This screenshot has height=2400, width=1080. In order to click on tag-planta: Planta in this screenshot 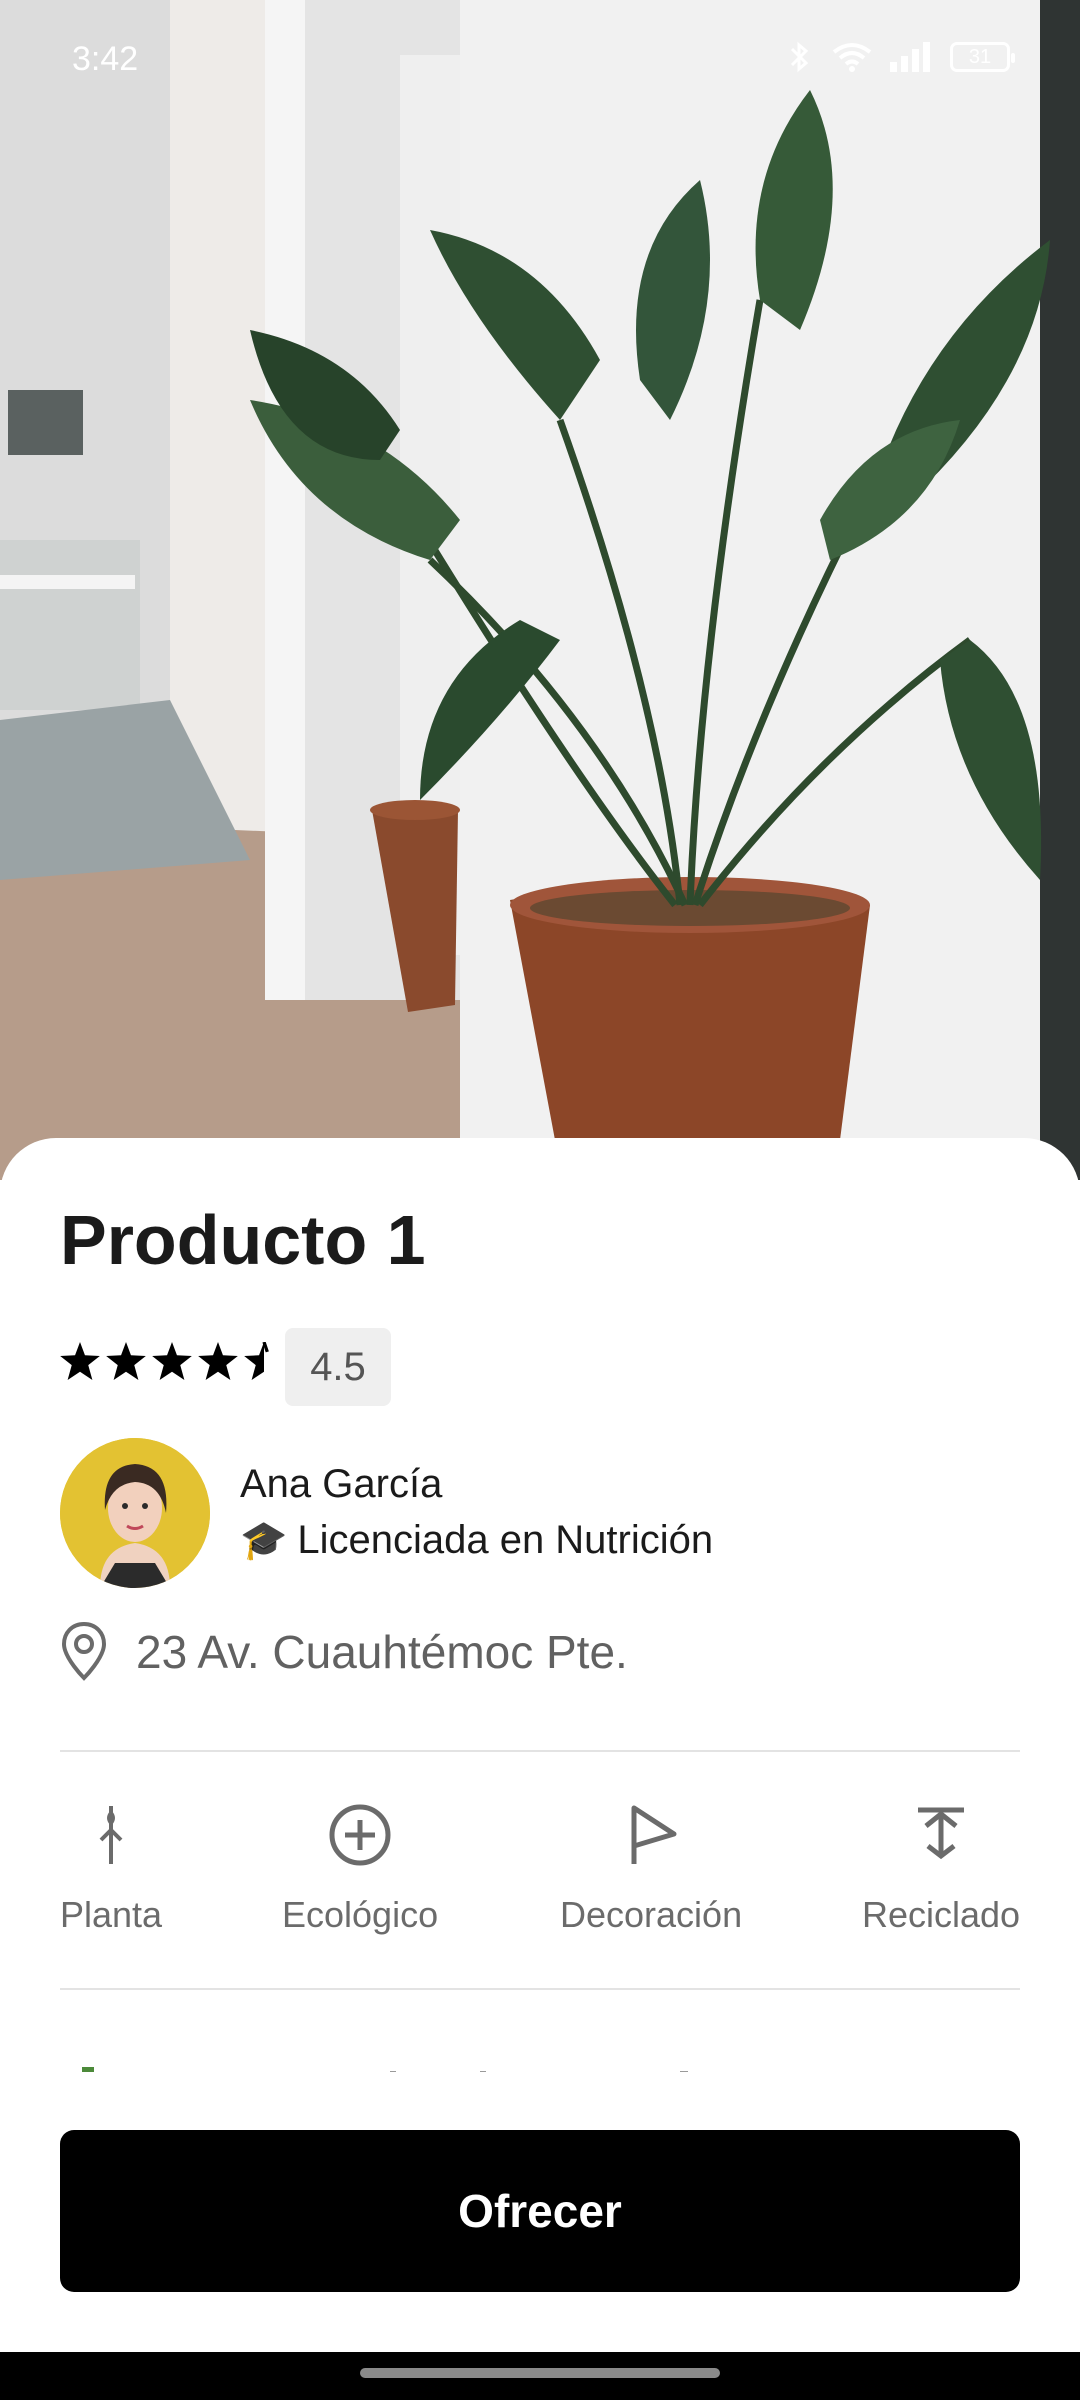, I will do `click(111, 1863)`.